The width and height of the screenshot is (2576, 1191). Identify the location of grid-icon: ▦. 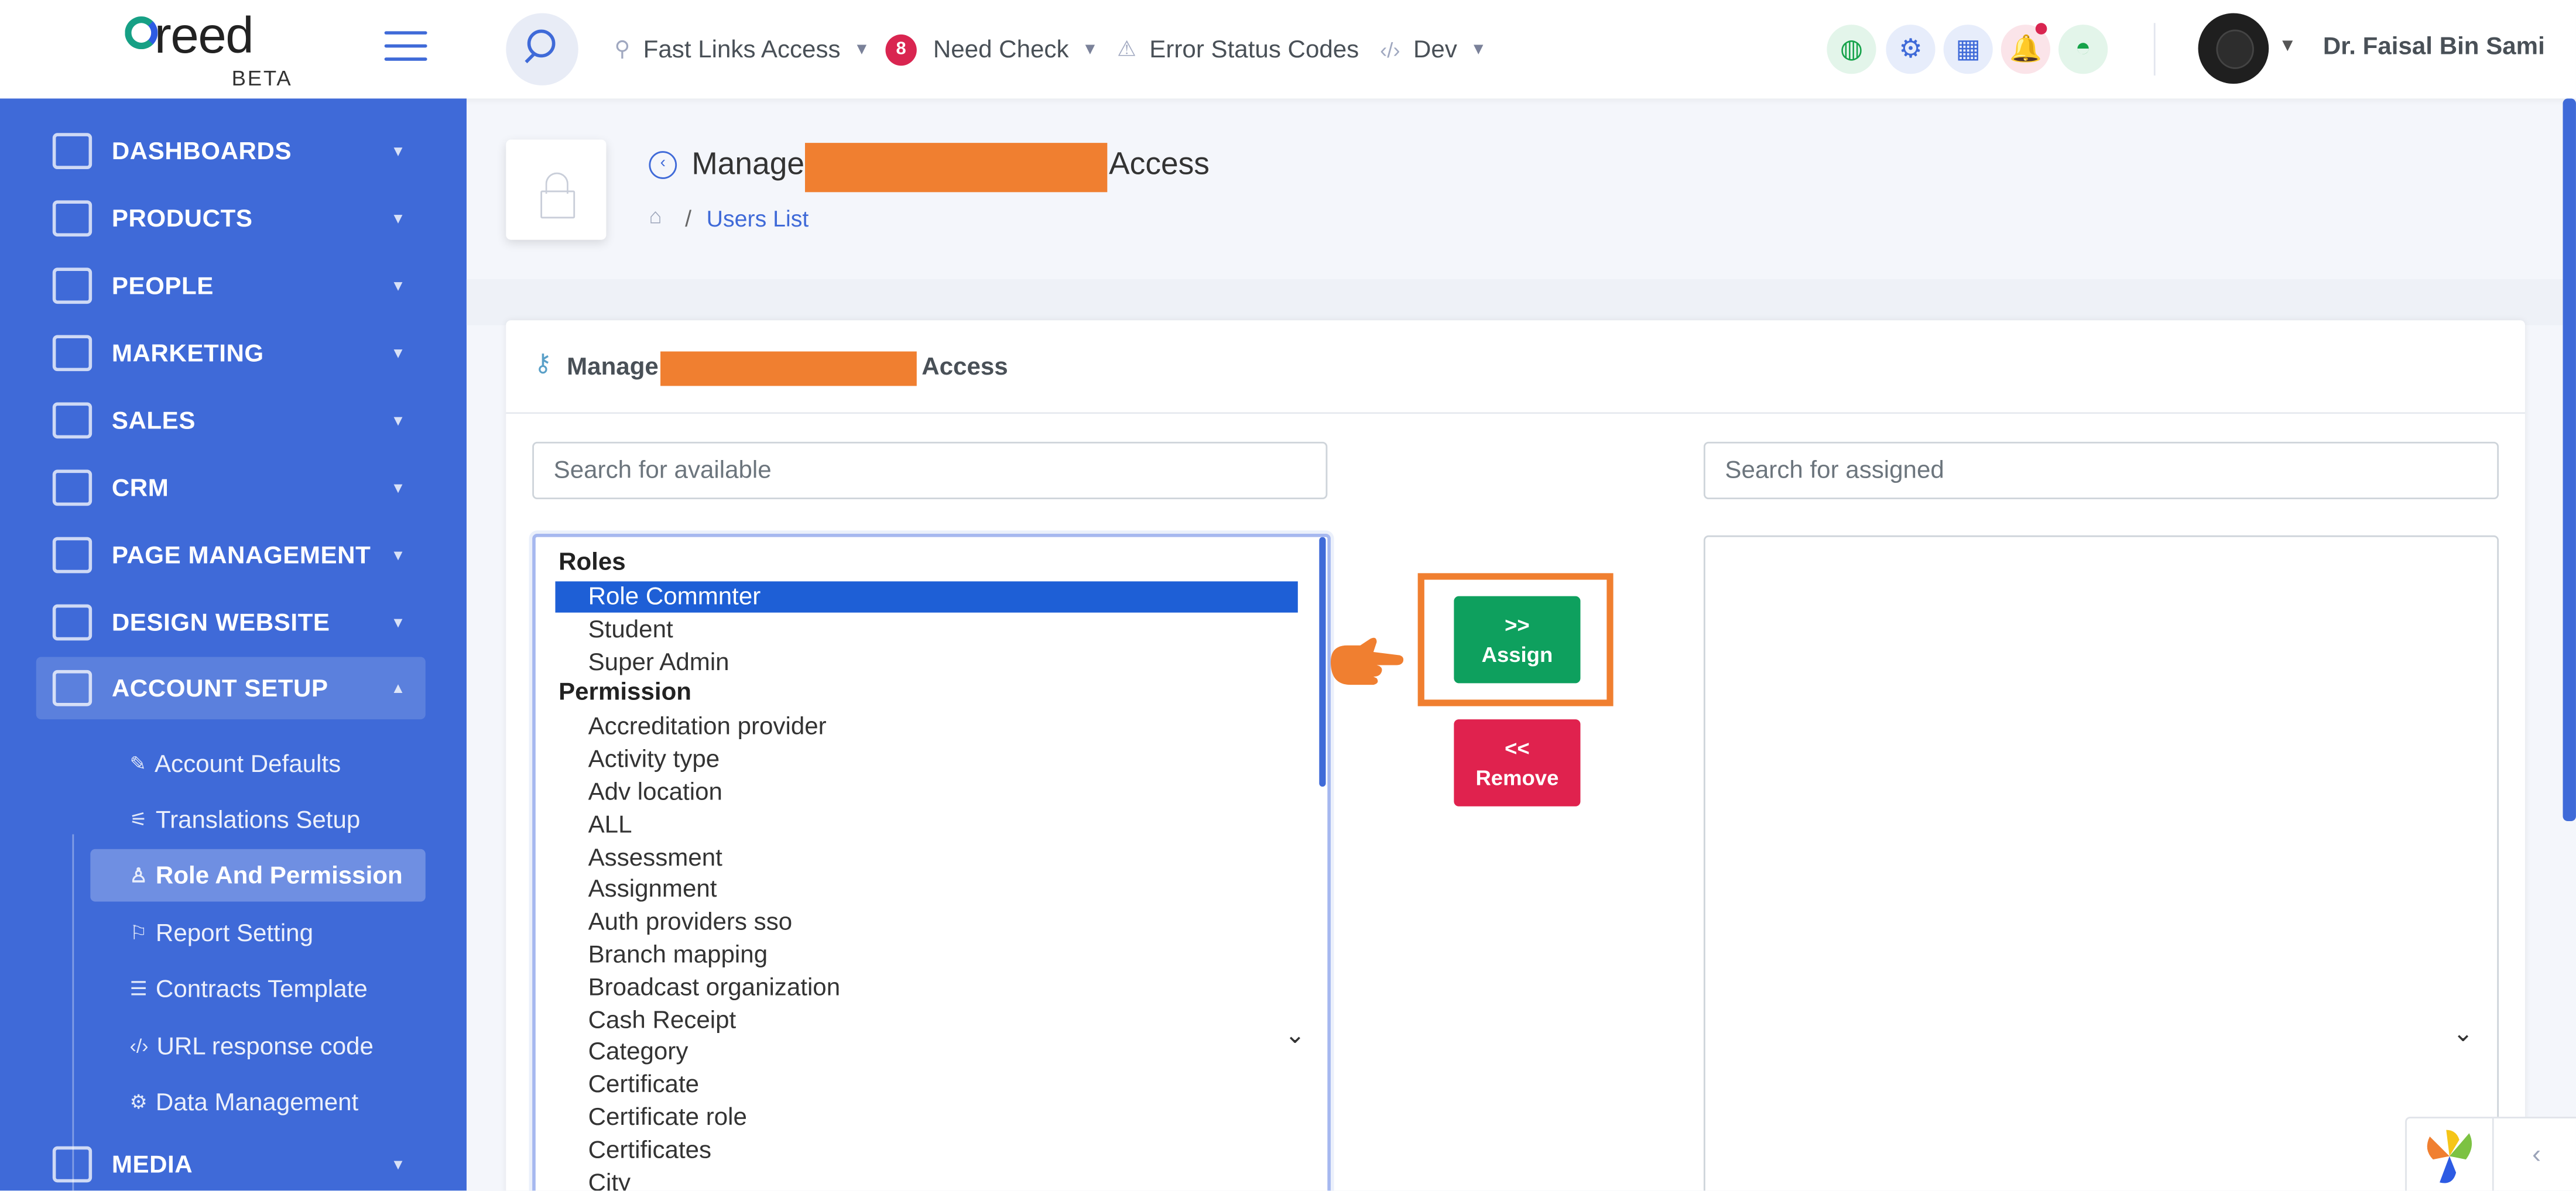
(1968, 49).